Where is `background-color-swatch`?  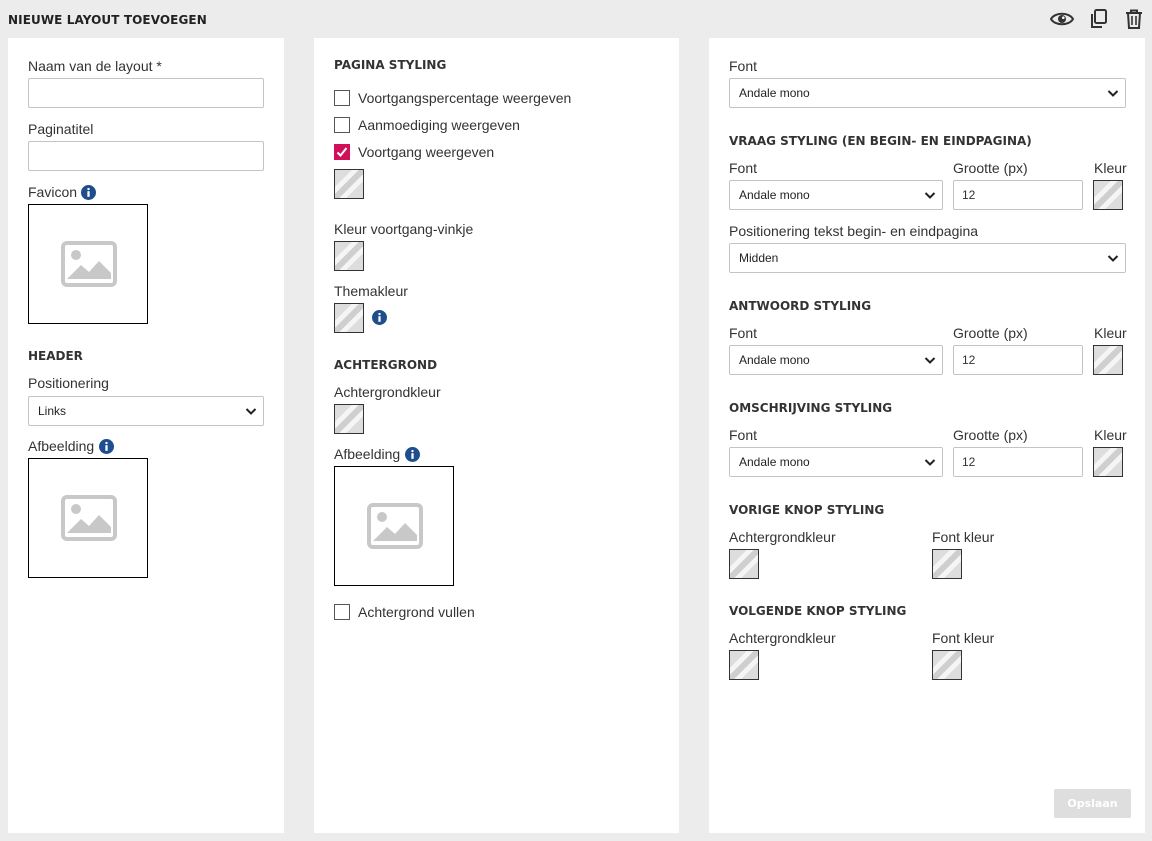
background-color-swatch is located at coordinates (349, 419).